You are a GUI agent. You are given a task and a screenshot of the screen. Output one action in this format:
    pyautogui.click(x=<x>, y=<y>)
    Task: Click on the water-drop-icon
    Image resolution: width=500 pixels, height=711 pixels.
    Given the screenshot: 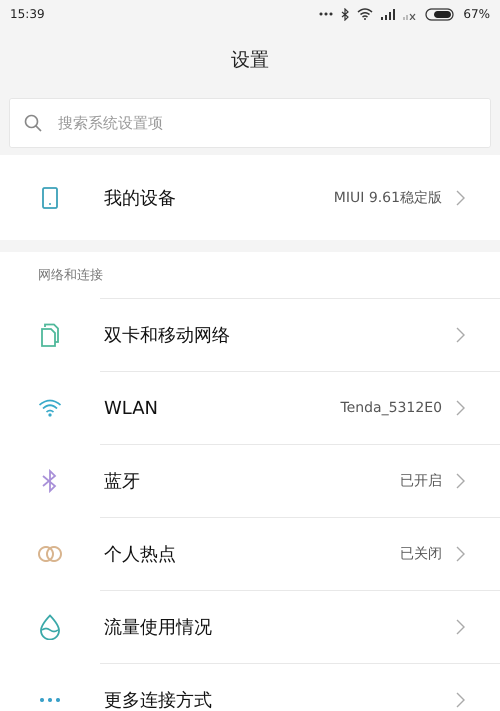 What is the action you would take?
    pyautogui.click(x=50, y=627)
    